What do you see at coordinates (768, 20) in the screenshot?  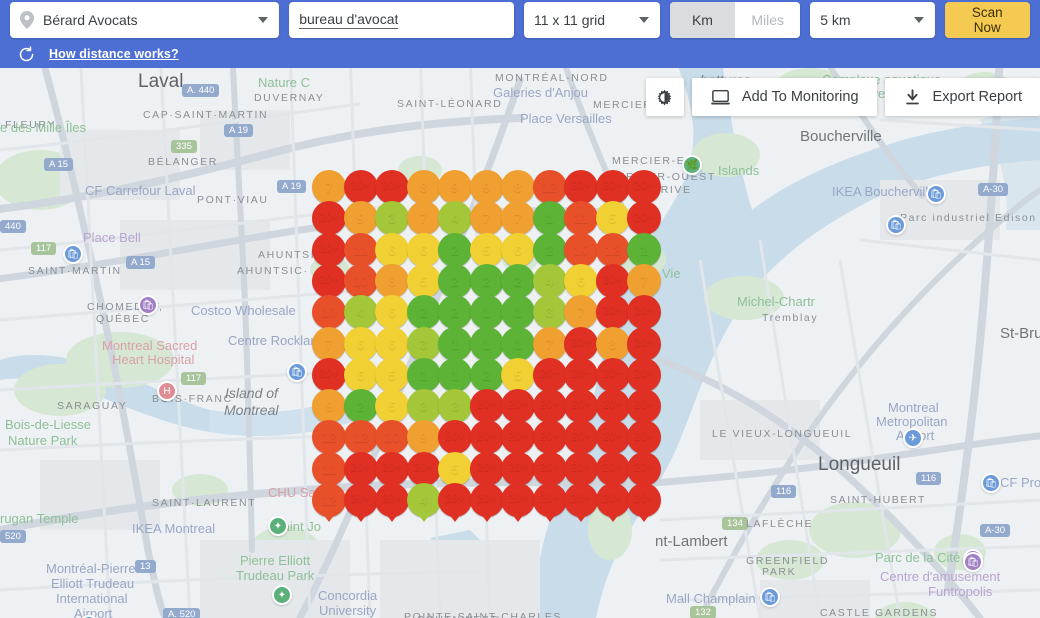 I see `unit-option-miles: Miles` at bounding box center [768, 20].